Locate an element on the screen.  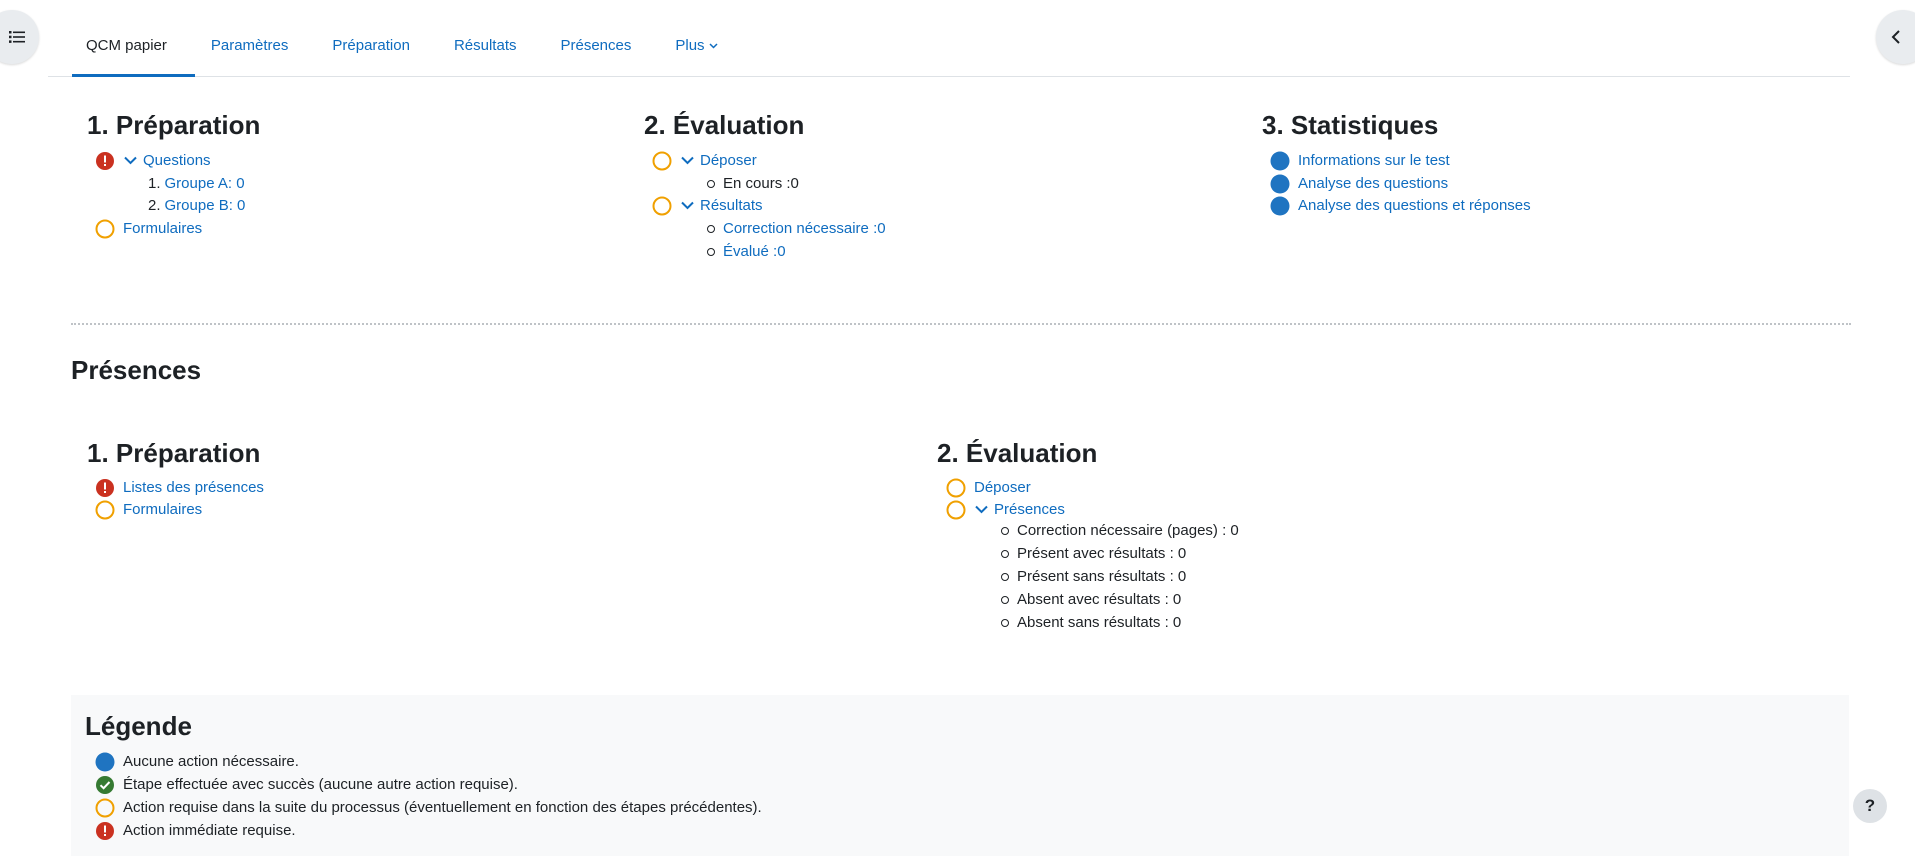
analyse-questions-link: Analyse des questions is located at coordinates (1373, 183).